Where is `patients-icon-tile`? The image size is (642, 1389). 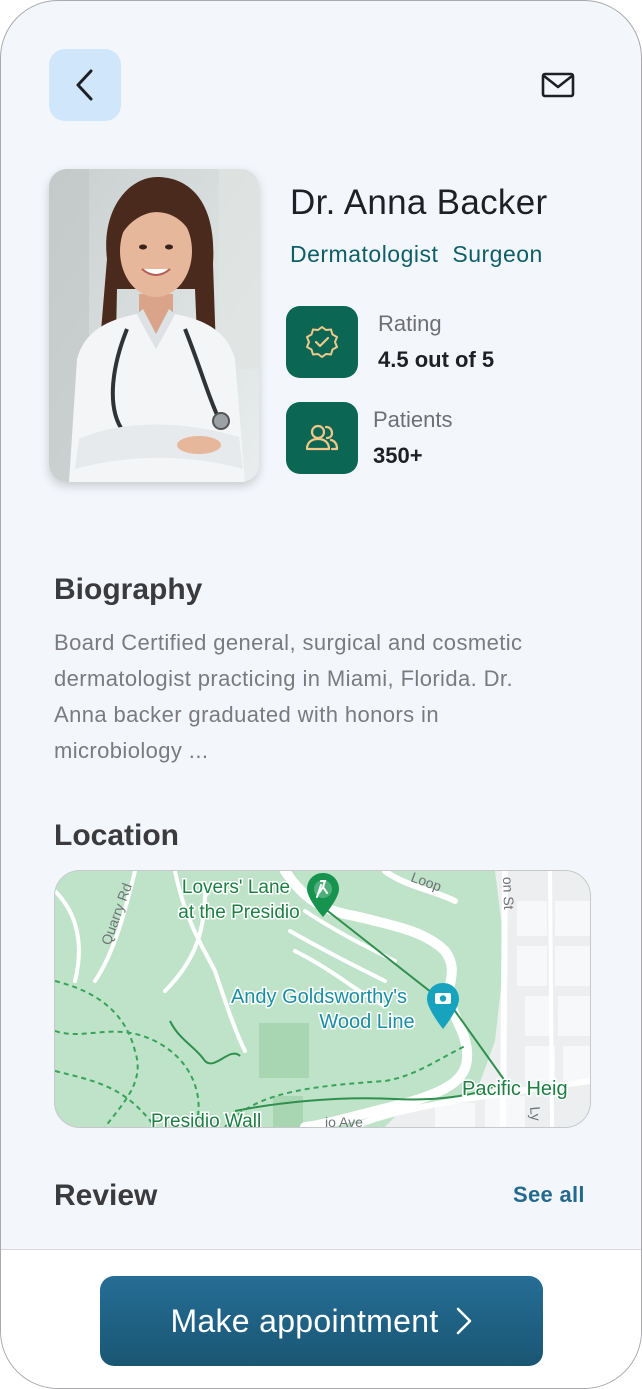
patients-icon-tile is located at coordinates (322, 438).